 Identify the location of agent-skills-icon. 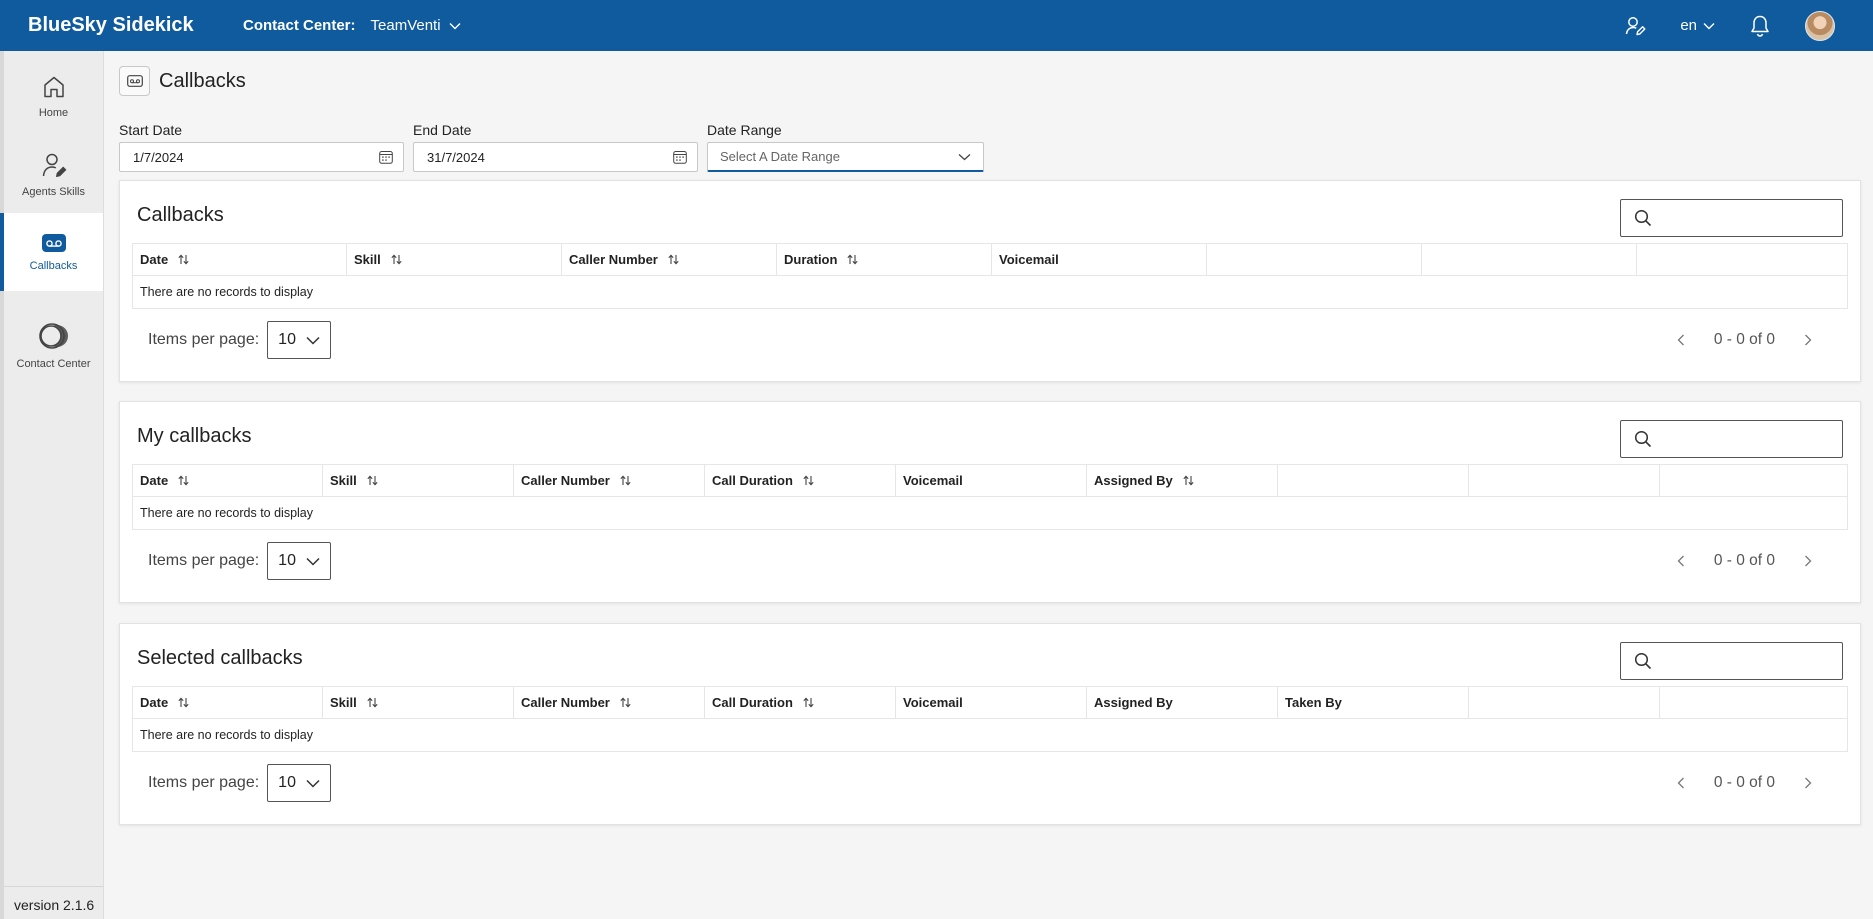
(54, 165).